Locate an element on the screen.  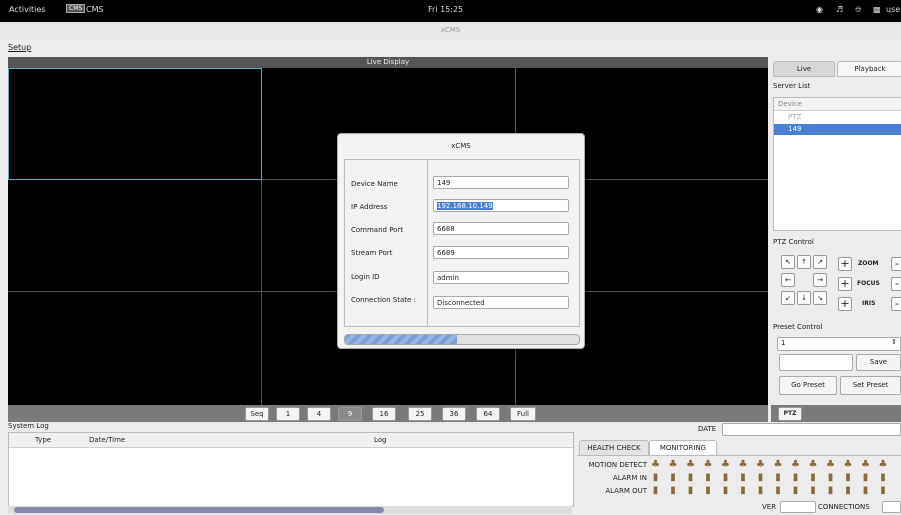
power-icon: ⎊ is located at coordinates (858, 10).